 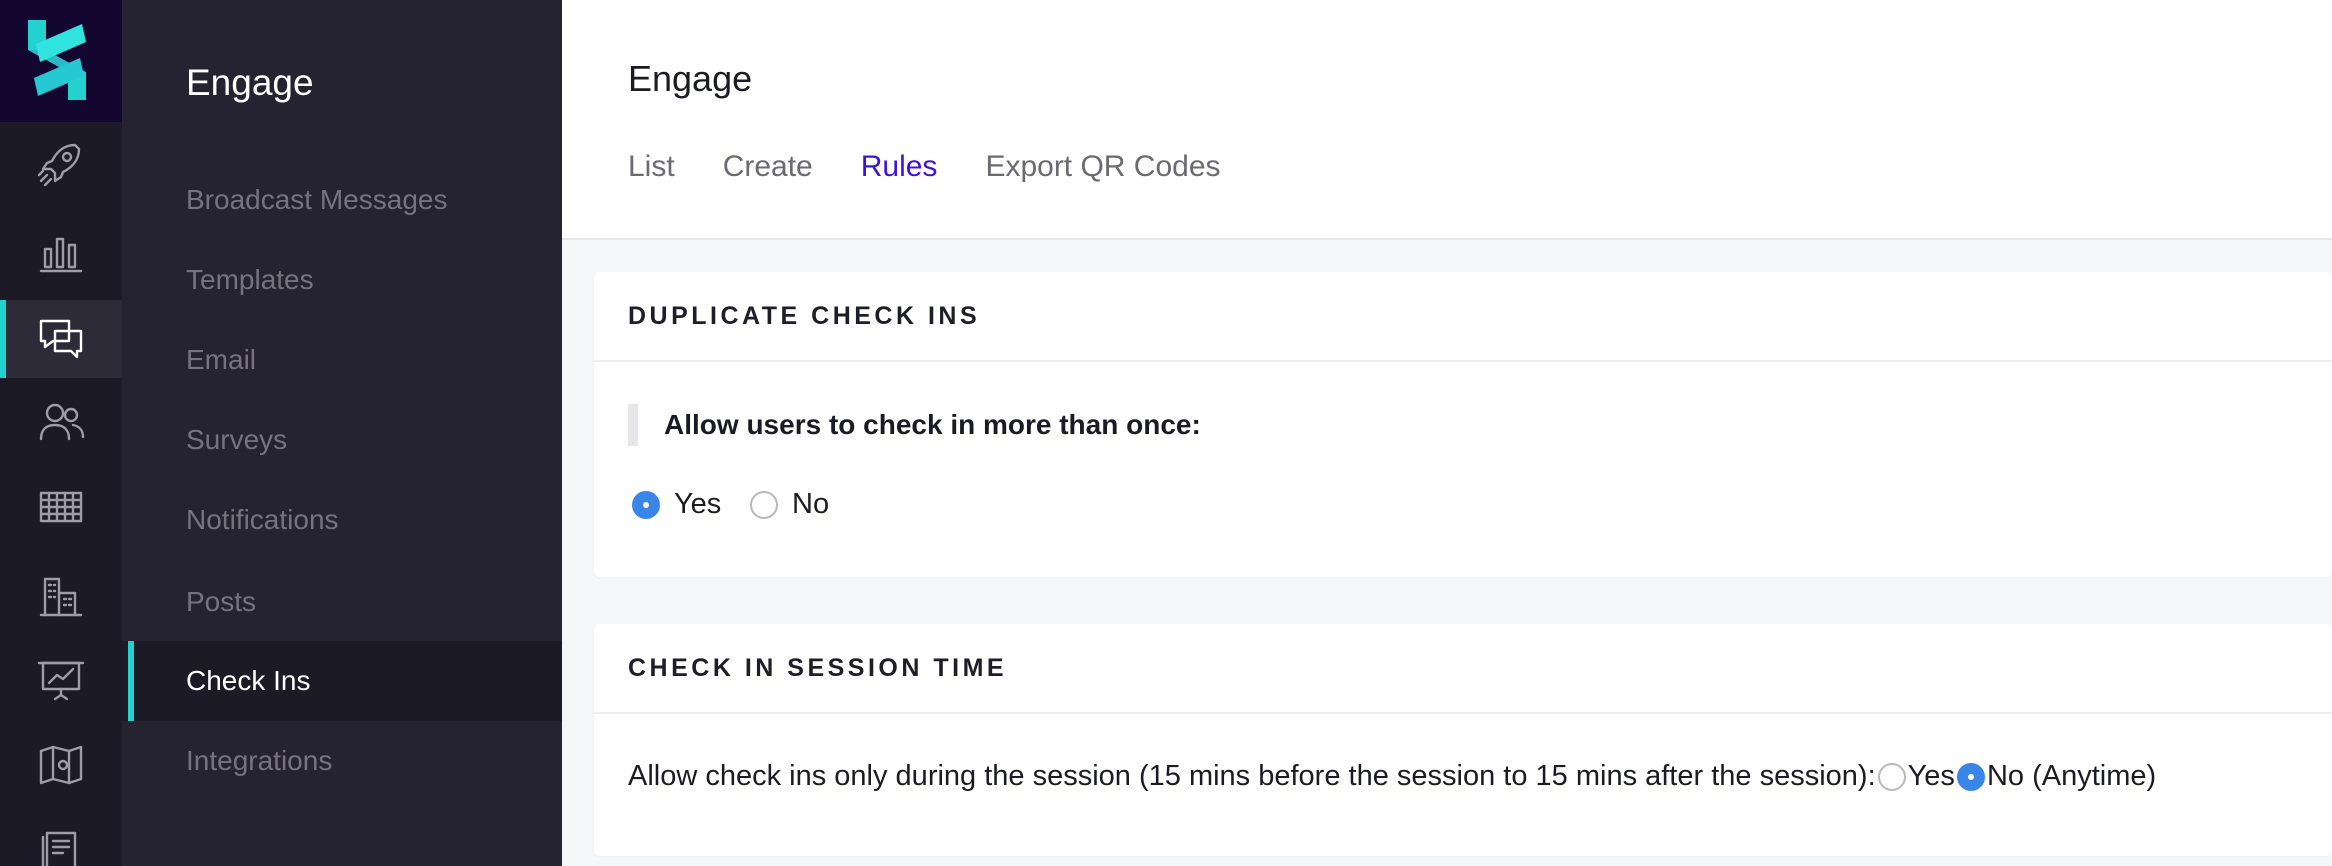 I want to click on card-title: DUPLICATE CHECK INS, so click(x=1463, y=317).